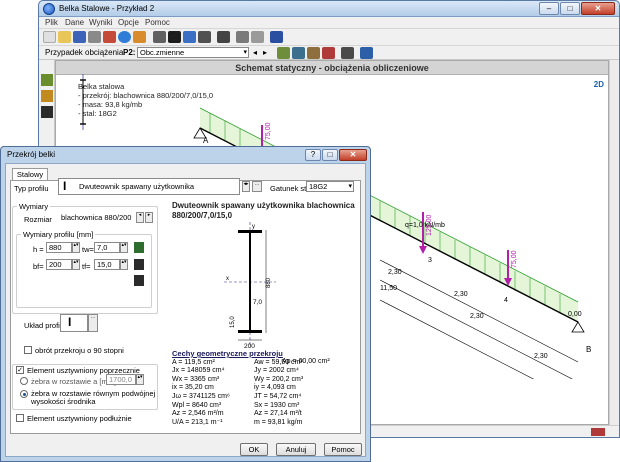 The width and height of the screenshot is (620, 462). Describe the element at coordinates (268, 131) in the screenshot. I see `point-load-label: 75,00` at that location.